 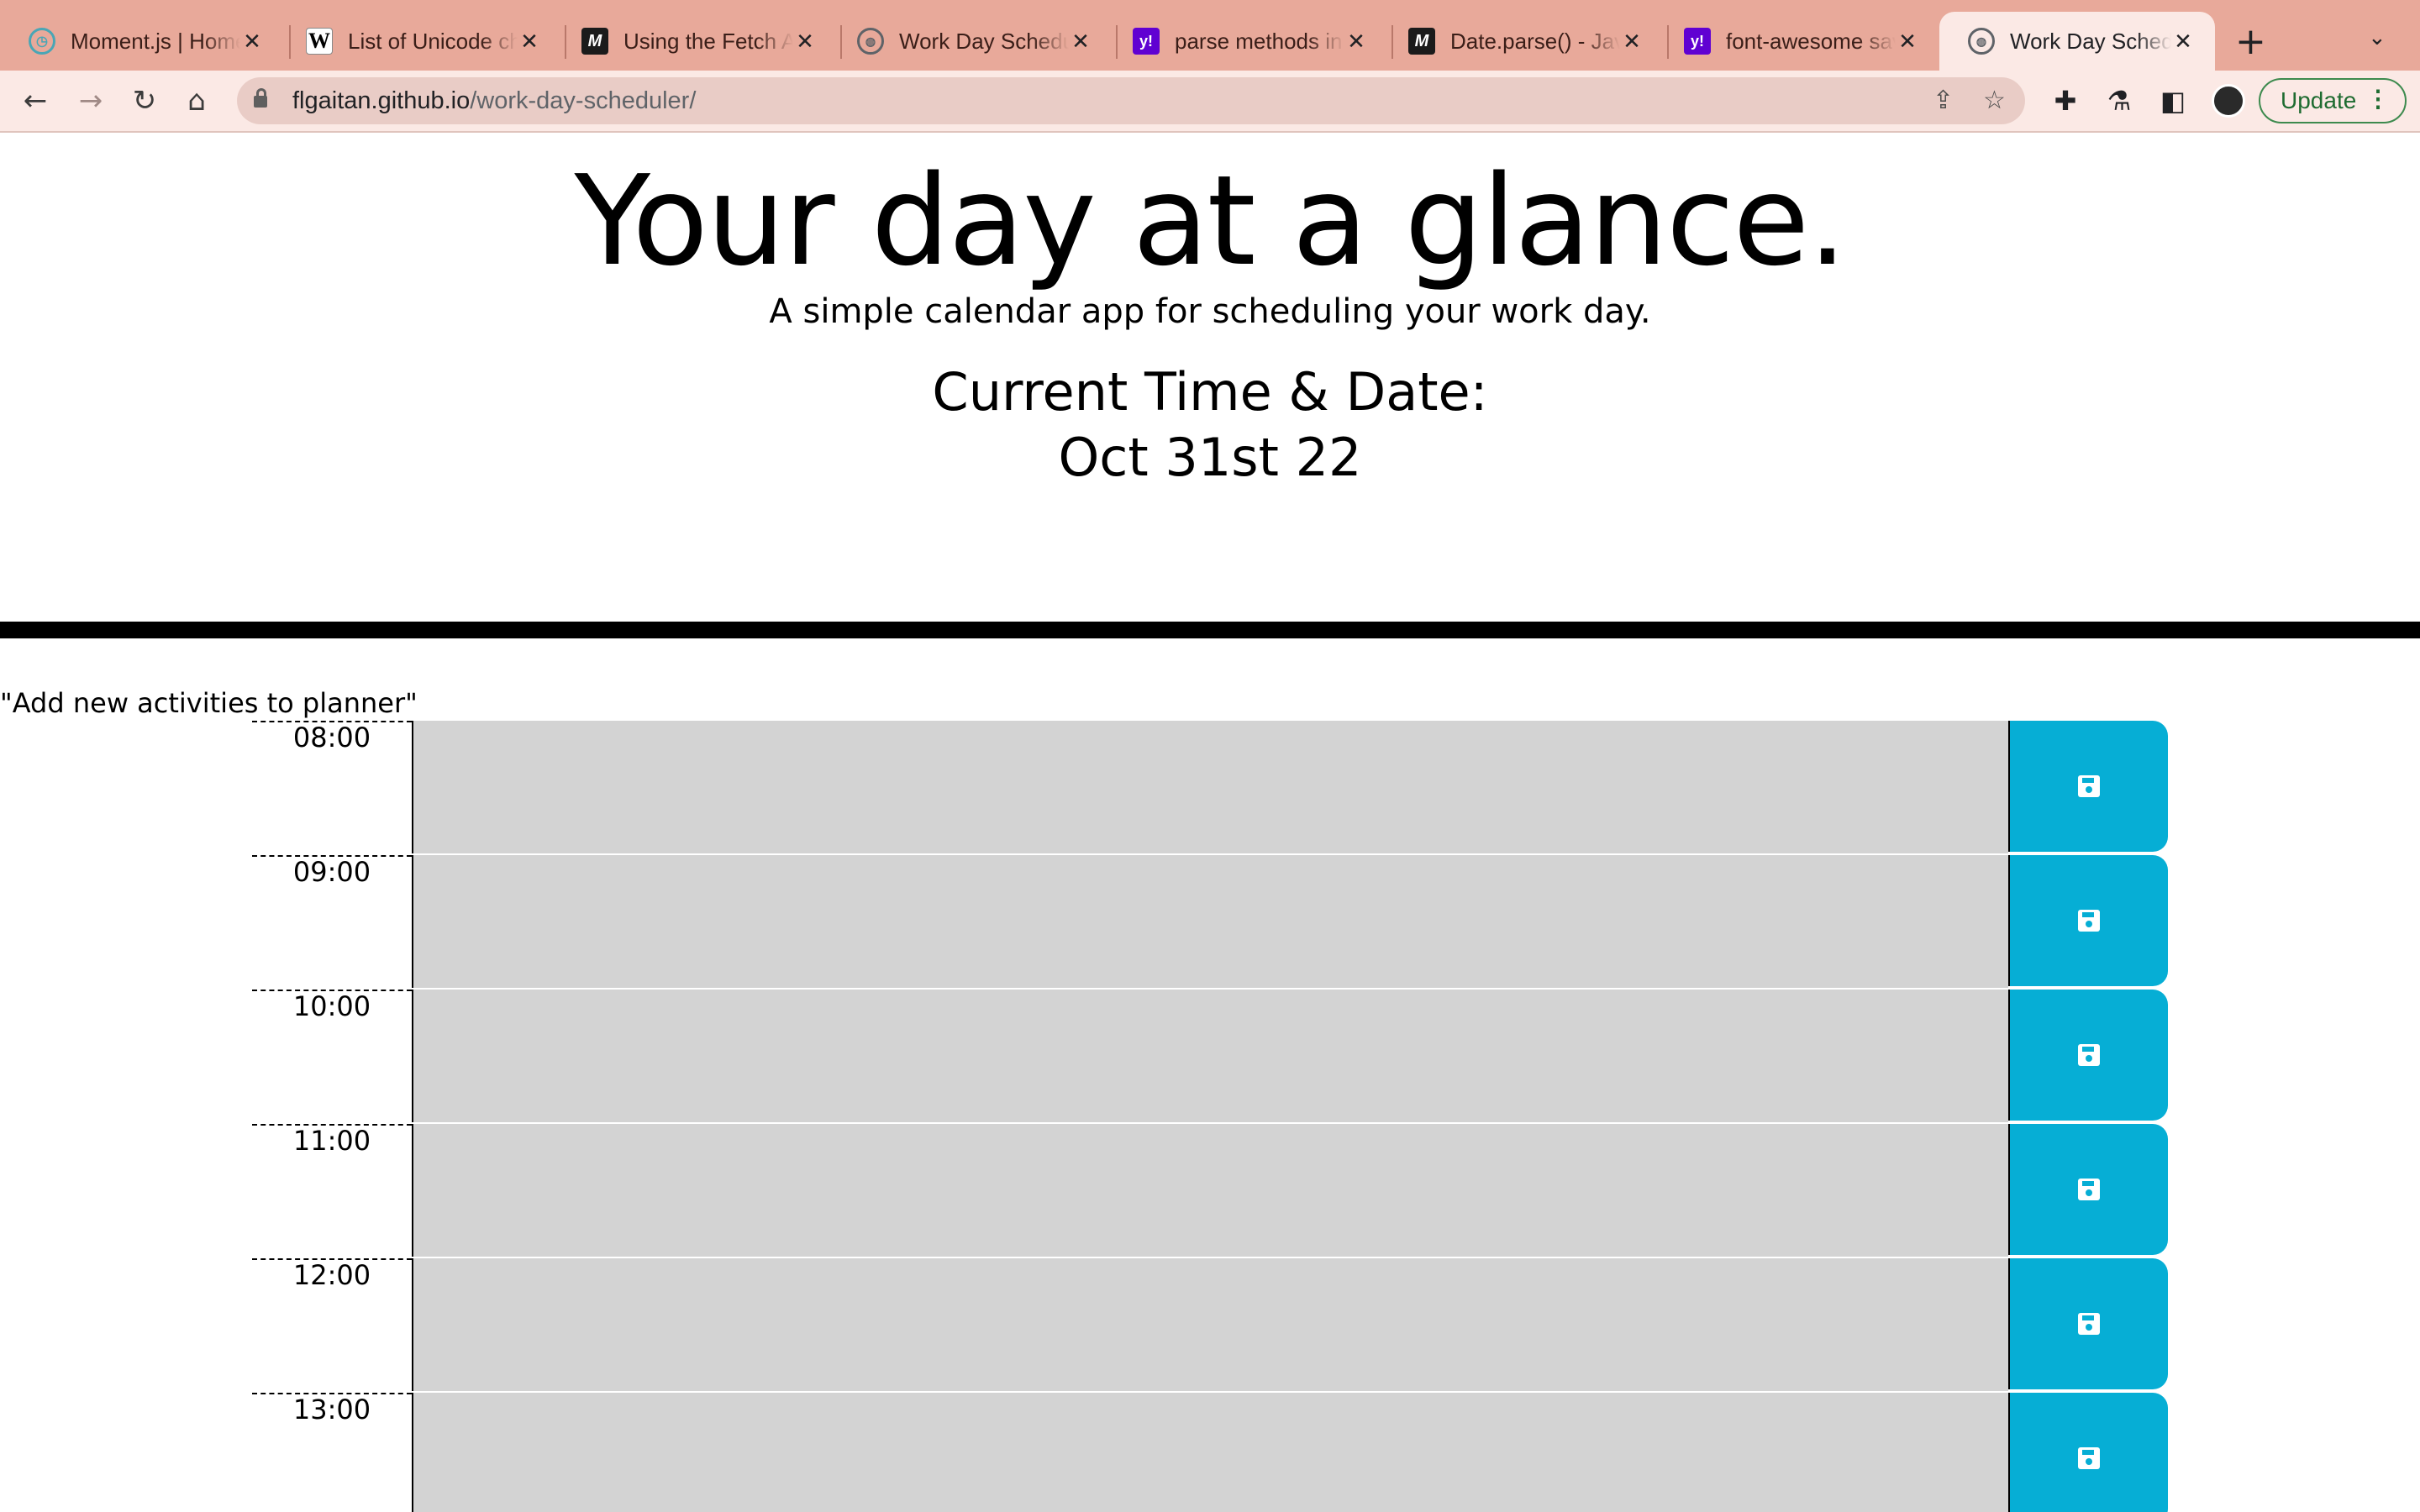 I want to click on update-label: Update, so click(x=2319, y=100).